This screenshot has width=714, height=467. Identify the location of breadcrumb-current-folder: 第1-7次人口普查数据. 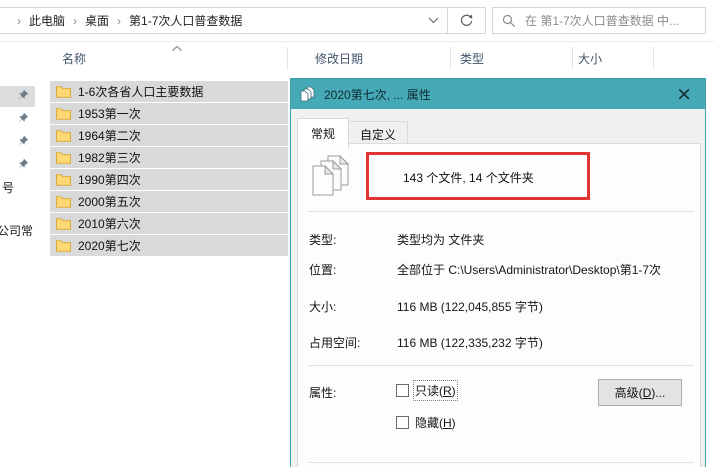
(185, 20).